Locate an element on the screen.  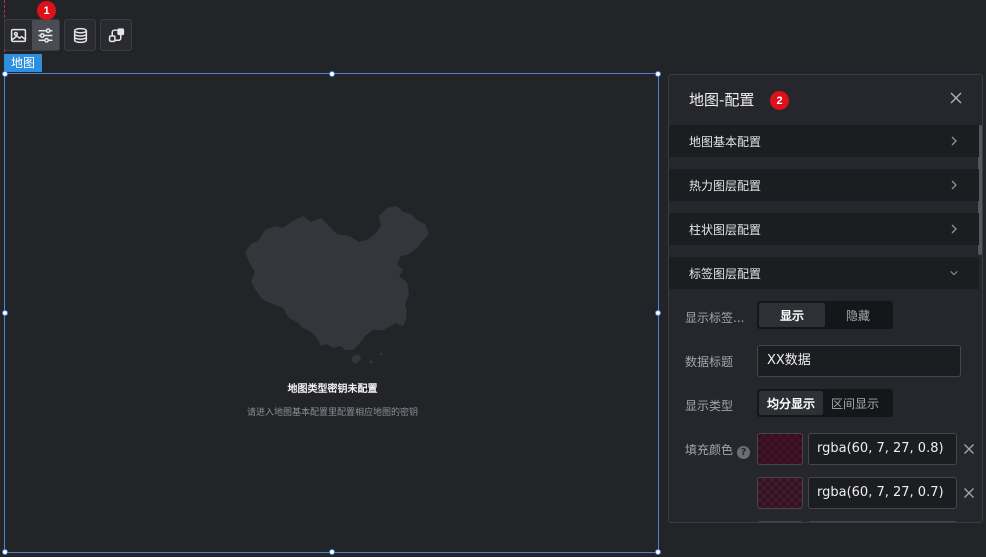
interaction-icon is located at coordinates (116, 34).